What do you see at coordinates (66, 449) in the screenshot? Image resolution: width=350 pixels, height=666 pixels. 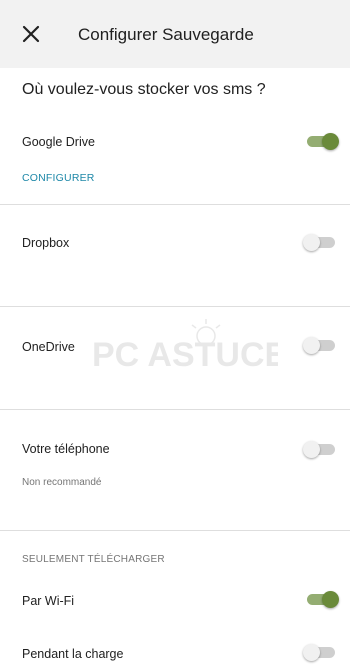 I see `phone-label: Votre téléphone` at bounding box center [66, 449].